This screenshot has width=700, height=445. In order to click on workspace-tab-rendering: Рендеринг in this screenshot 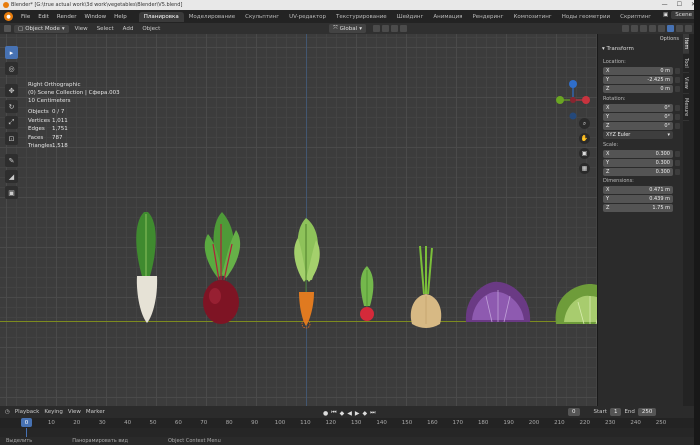, I will do `click(487, 17)`.